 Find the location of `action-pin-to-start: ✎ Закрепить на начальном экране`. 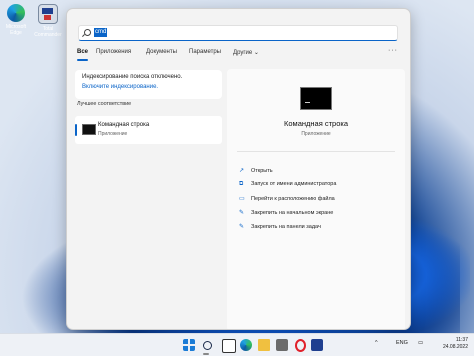

action-pin-to-start: ✎ Закрепить на начальном экране is located at coordinates (286, 212).